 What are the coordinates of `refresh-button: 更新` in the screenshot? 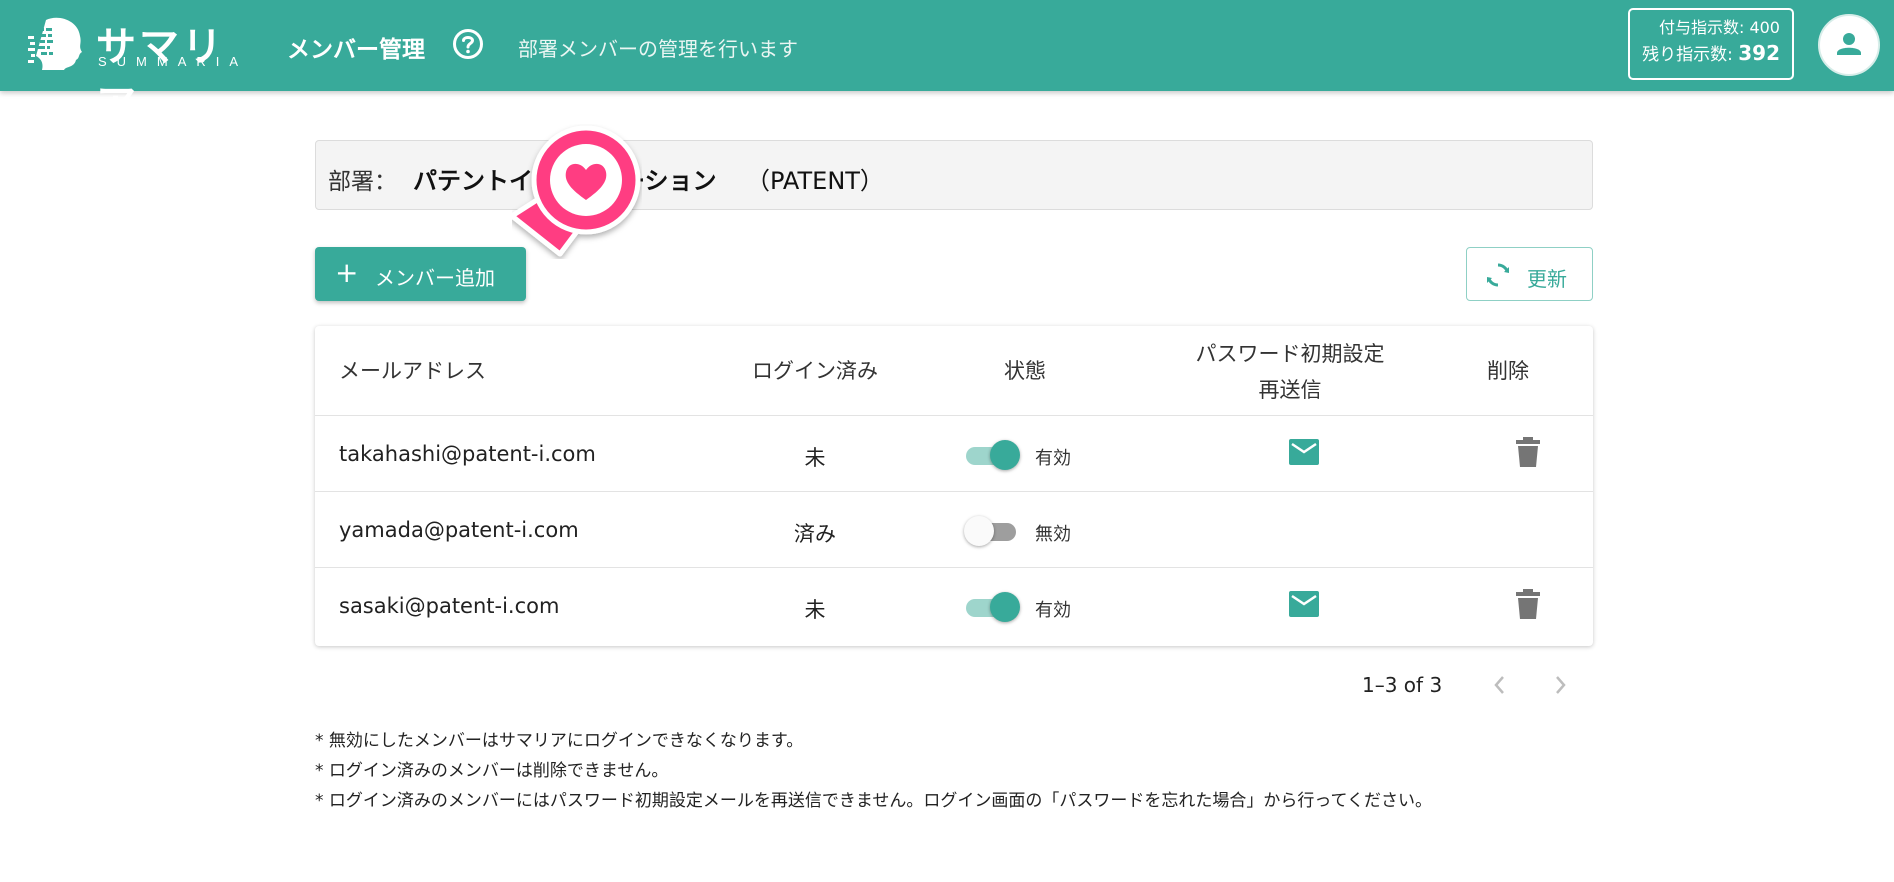 It's located at (1529, 274).